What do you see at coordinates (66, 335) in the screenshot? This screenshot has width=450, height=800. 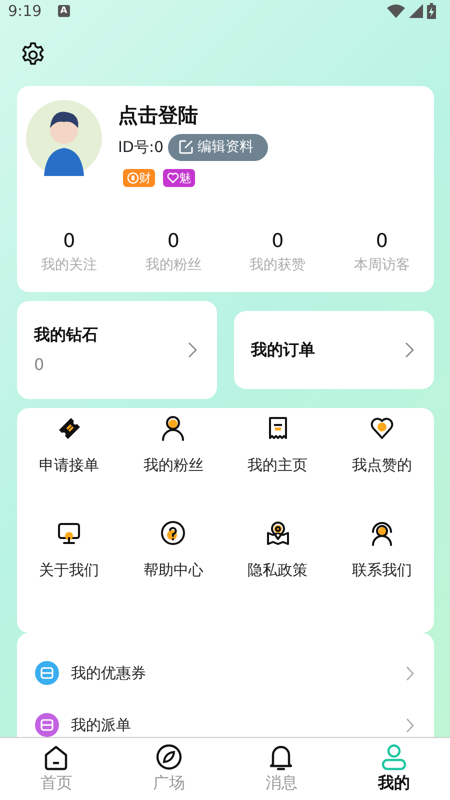 I see `card-title: 我的钻石` at bounding box center [66, 335].